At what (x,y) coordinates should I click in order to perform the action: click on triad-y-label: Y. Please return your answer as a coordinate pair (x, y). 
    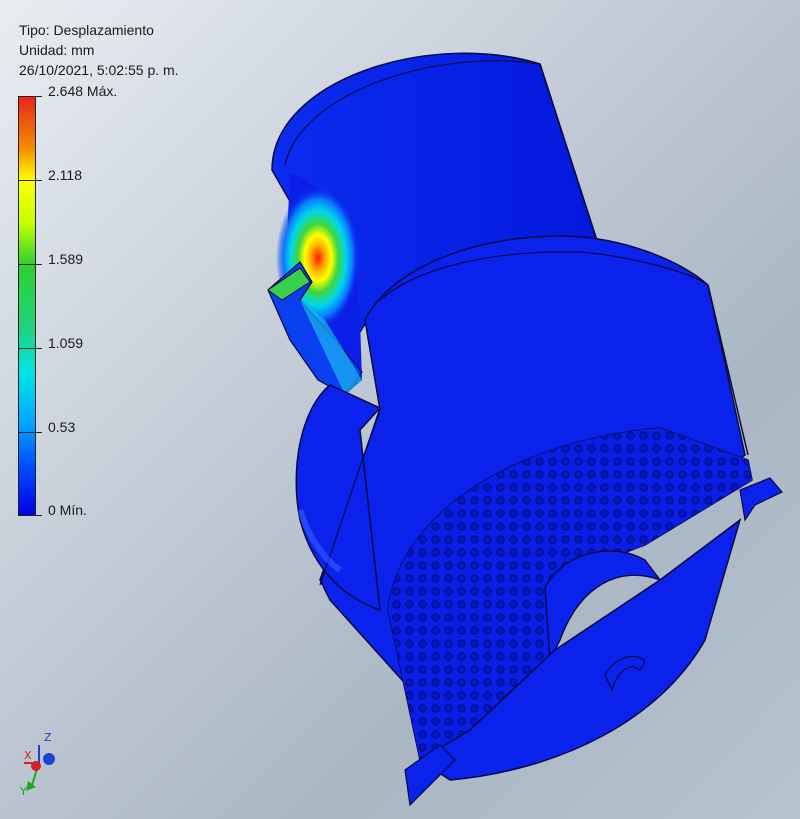
    Looking at the image, I should click on (23, 791).